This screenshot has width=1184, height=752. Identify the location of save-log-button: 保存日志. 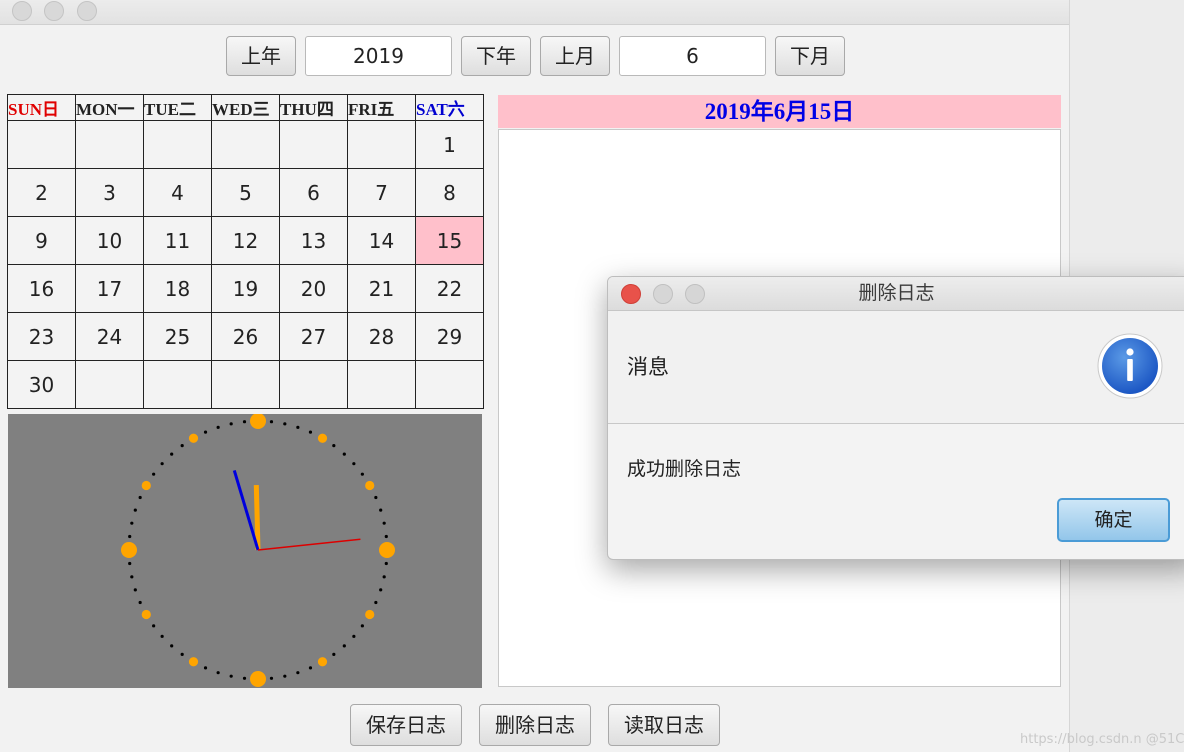
(406, 725).